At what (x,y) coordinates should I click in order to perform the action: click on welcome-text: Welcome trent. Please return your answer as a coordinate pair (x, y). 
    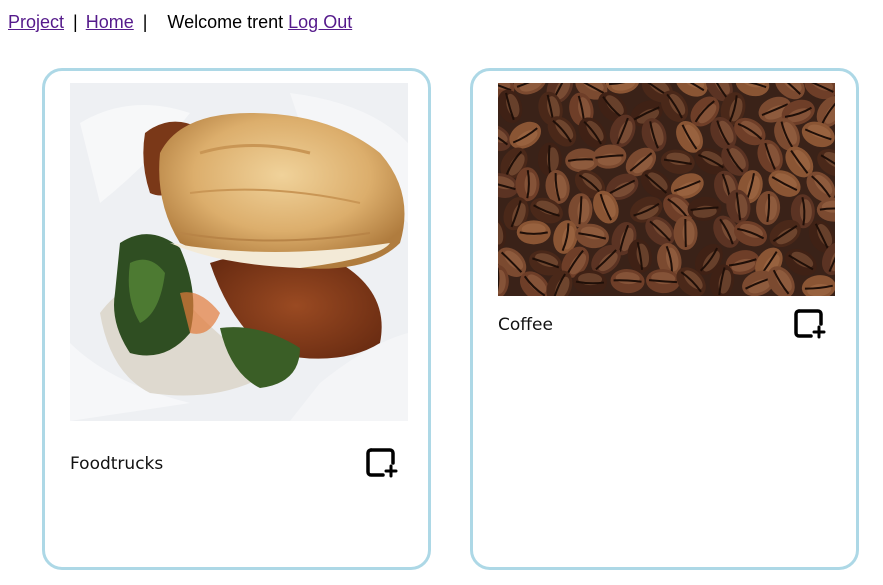
    Looking at the image, I should click on (225, 22).